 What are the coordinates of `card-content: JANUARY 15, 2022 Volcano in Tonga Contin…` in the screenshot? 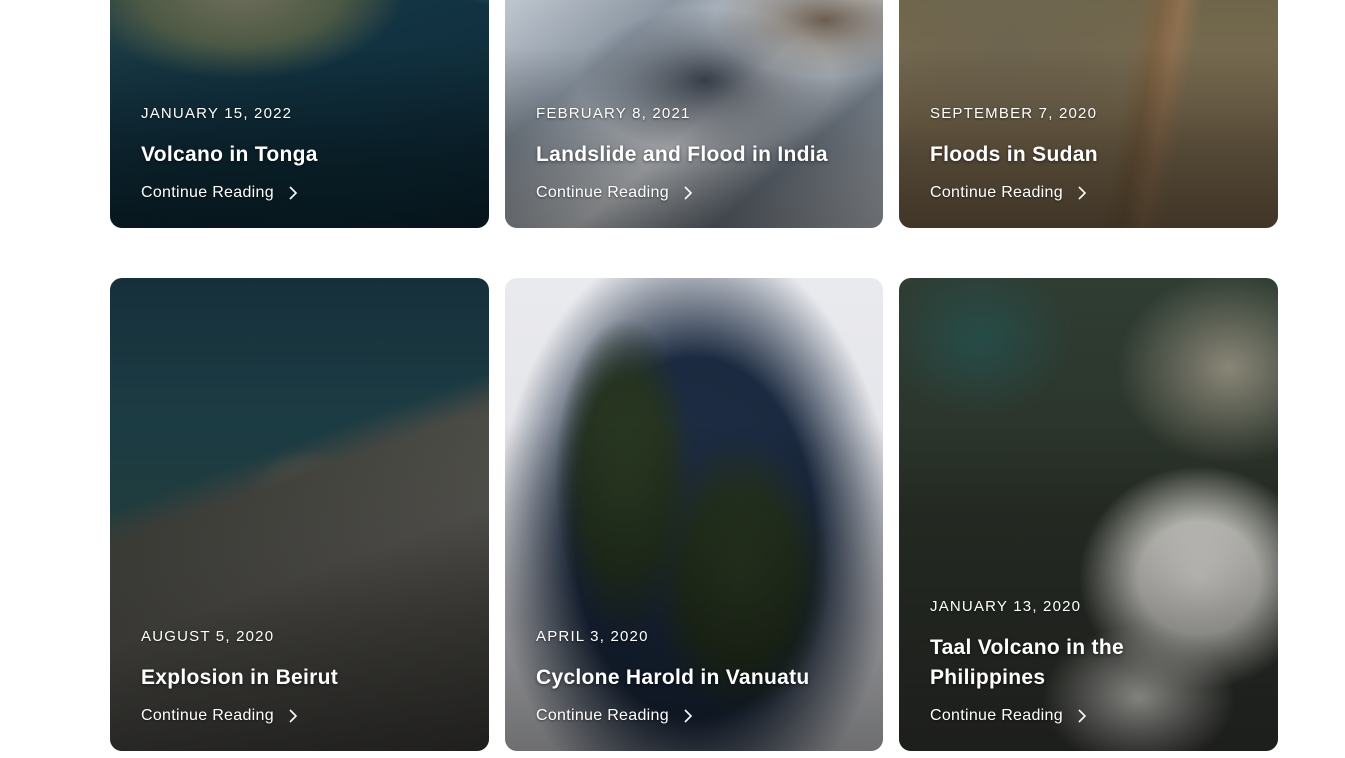 It's located at (303, 153).